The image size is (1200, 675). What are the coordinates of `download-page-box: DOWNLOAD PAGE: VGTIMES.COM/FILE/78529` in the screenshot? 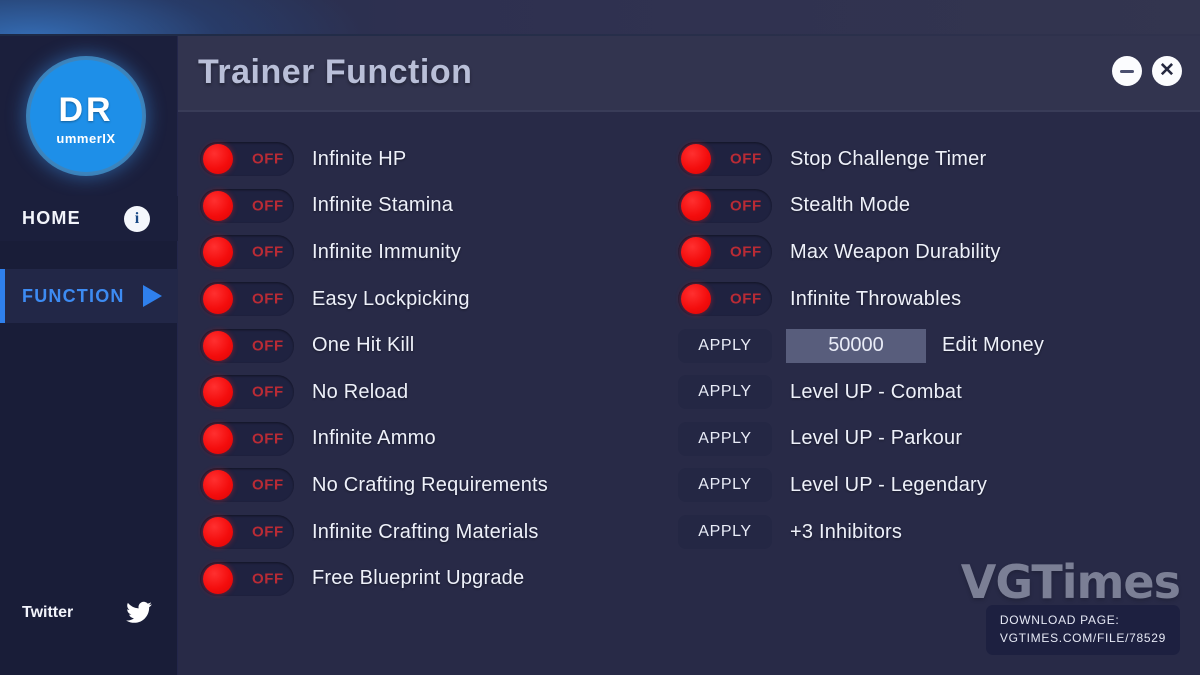 It's located at (1082, 630).